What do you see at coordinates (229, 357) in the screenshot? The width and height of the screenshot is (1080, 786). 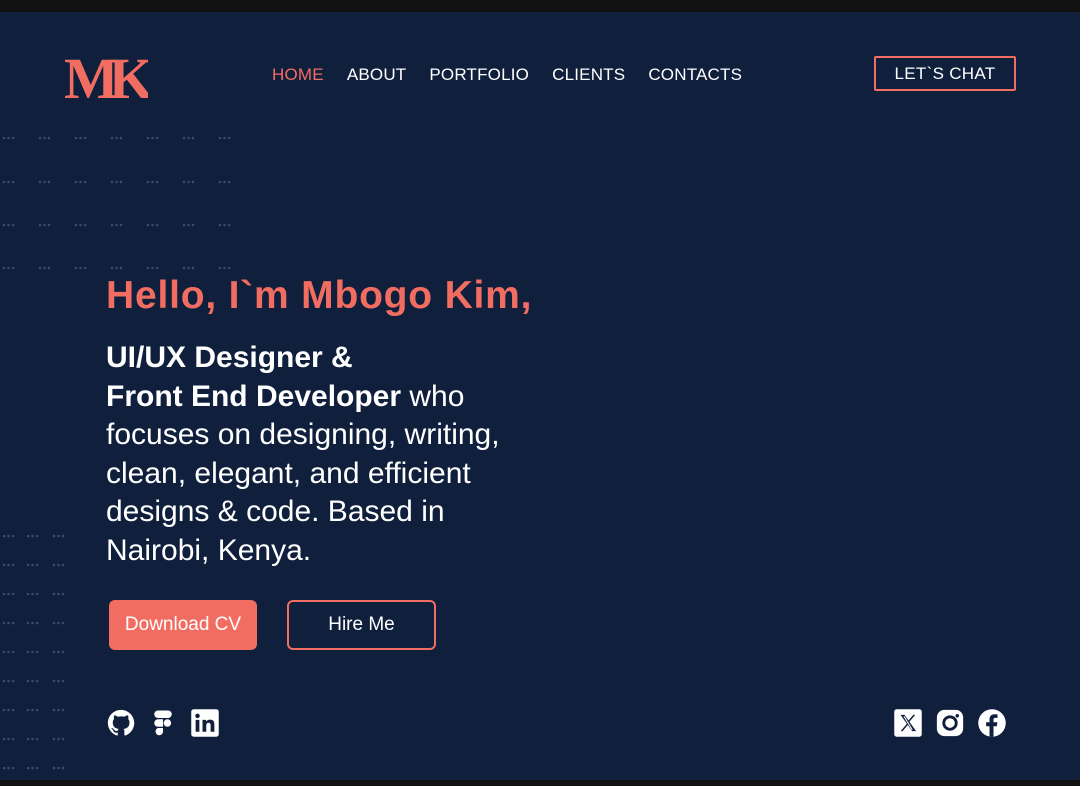 I see `hero-role-line1: UI/UX Designer &` at bounding box center [229, 357].